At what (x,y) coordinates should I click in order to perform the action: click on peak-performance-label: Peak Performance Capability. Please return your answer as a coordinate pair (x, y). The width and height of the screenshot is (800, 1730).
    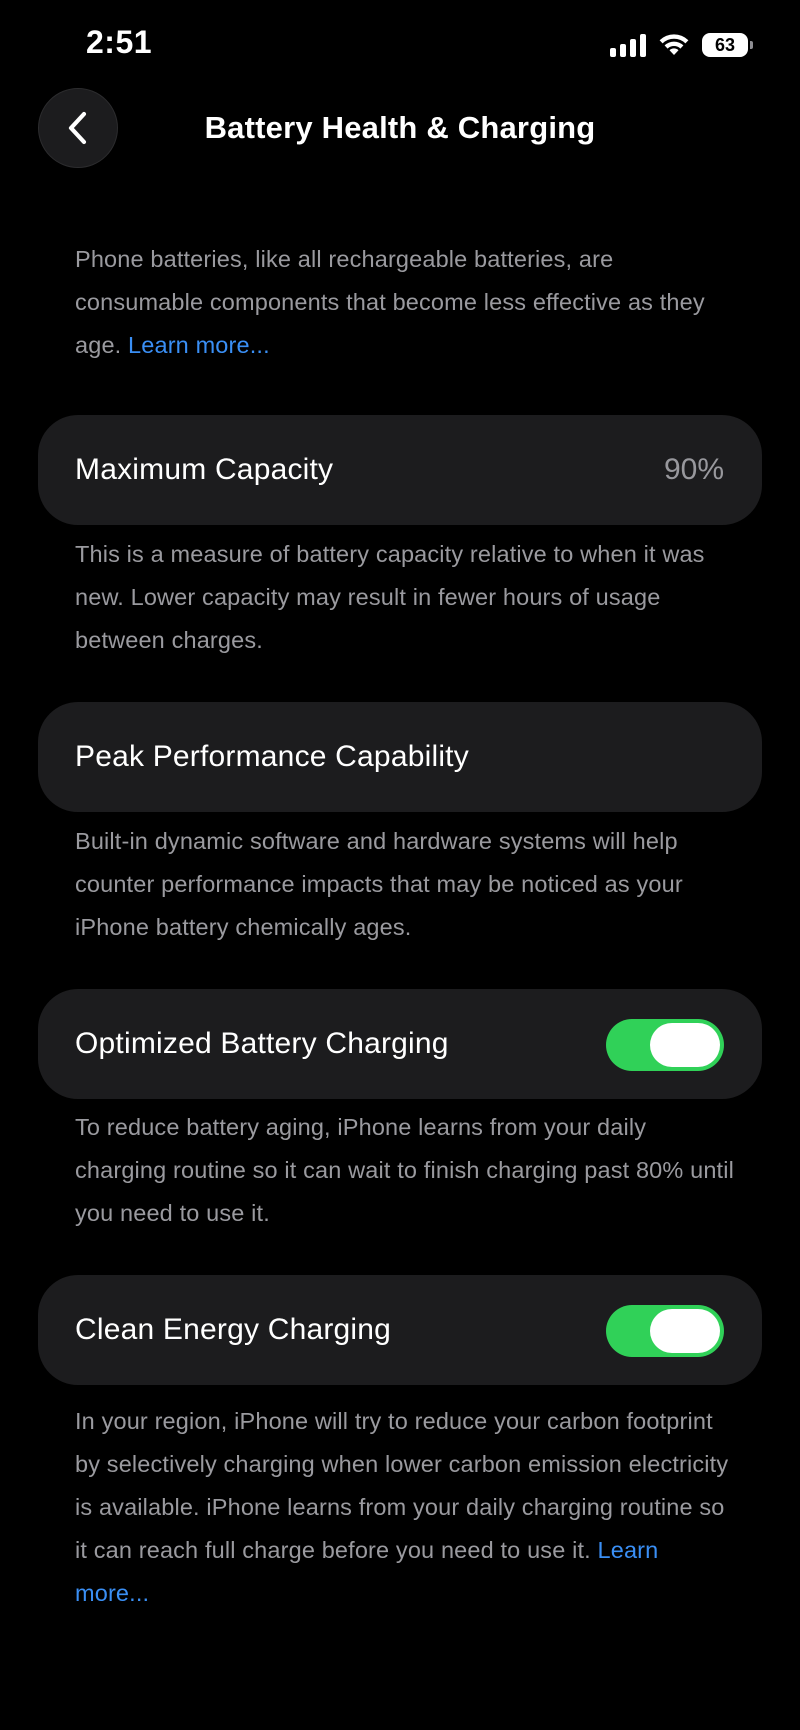
    Looking at the image, I should click on (272, 756).